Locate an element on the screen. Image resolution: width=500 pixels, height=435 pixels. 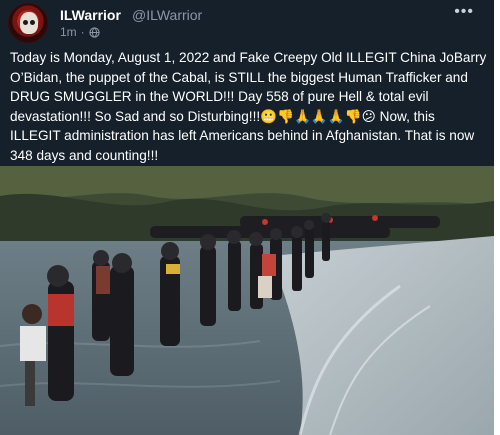
post-header: ILWarrior @ILWarrior 1m · ••• is located at coordinates (245, 23).